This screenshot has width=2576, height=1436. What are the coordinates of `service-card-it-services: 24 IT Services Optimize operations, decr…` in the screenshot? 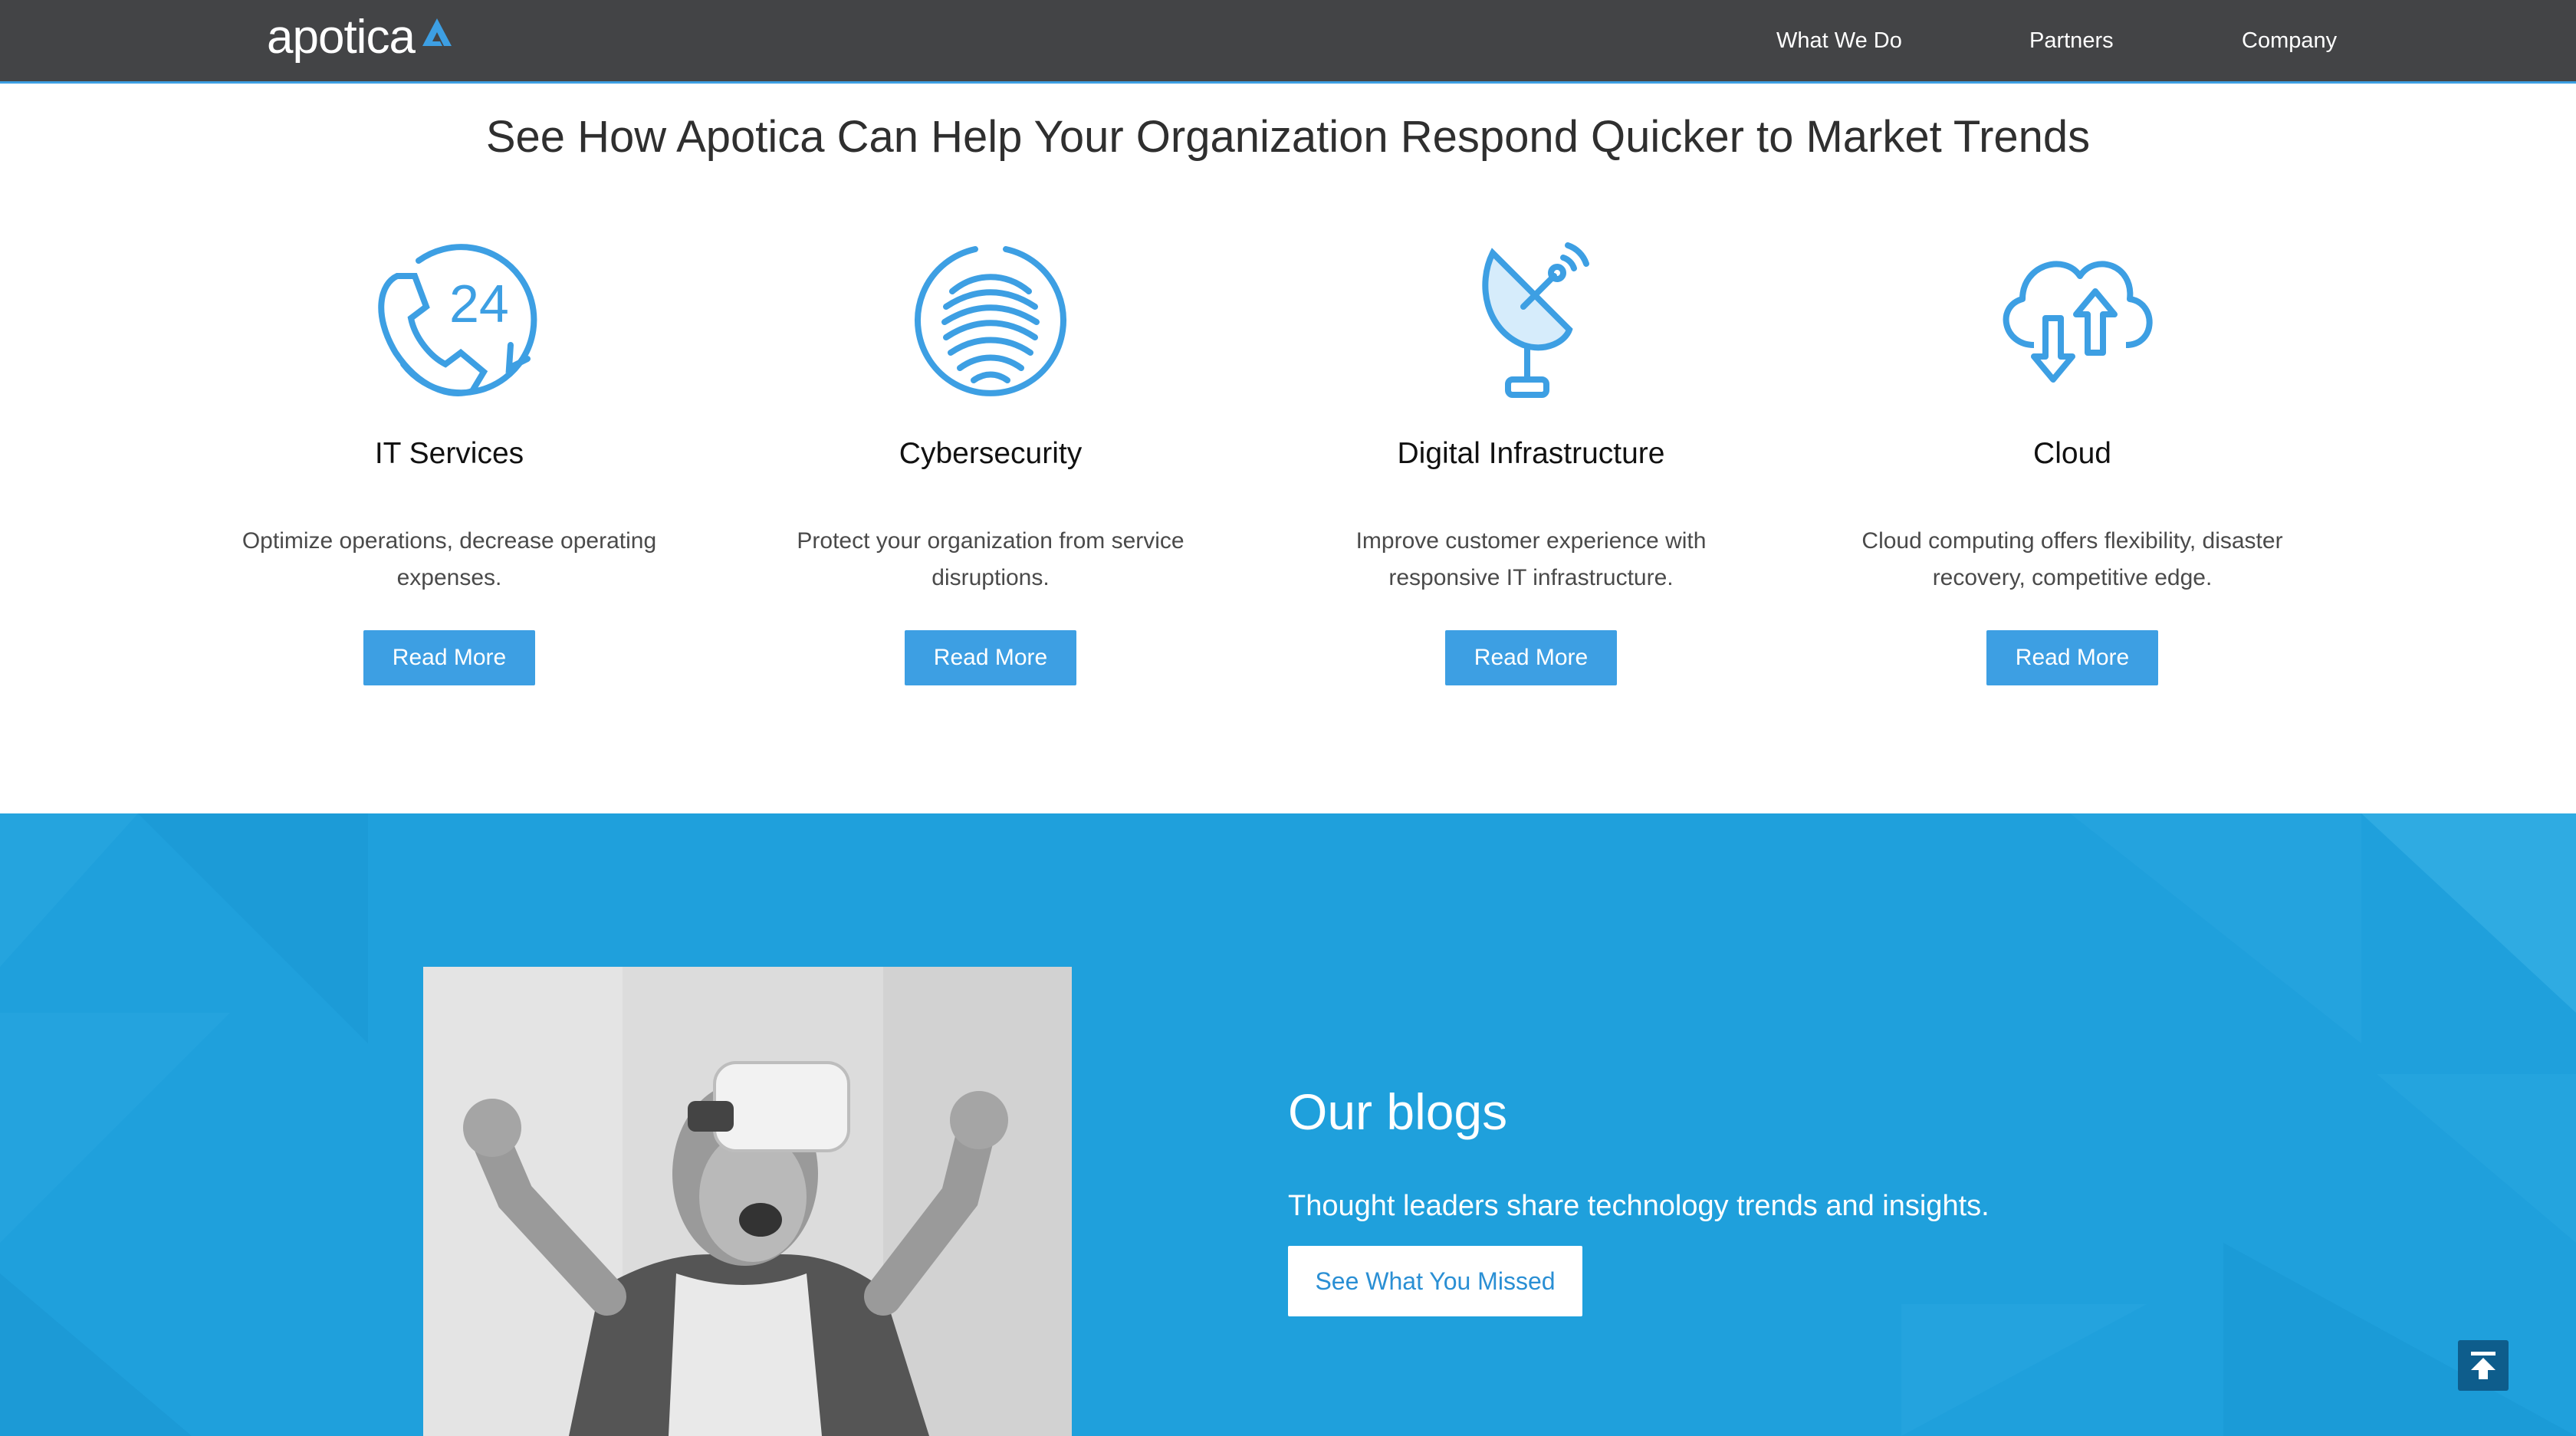 It's located at (450, 457).